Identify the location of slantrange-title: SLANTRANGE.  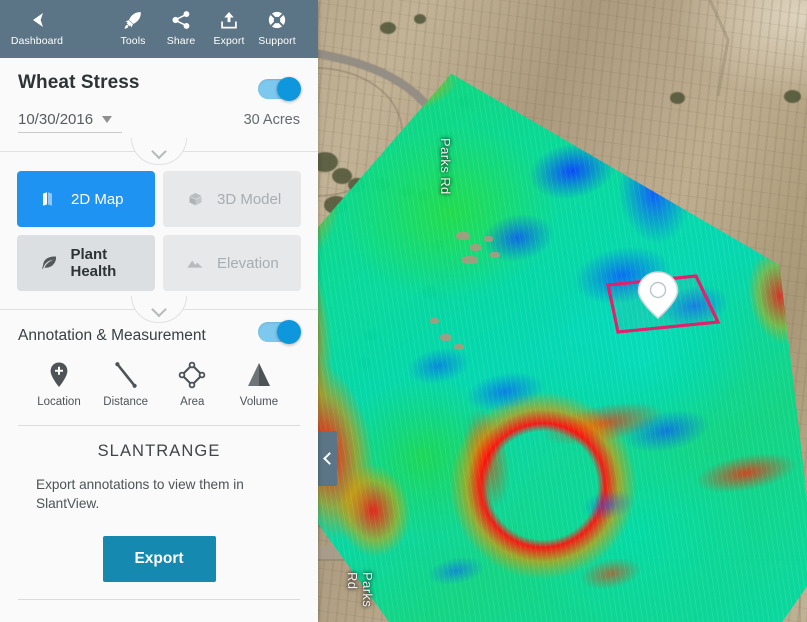
(159, 451).